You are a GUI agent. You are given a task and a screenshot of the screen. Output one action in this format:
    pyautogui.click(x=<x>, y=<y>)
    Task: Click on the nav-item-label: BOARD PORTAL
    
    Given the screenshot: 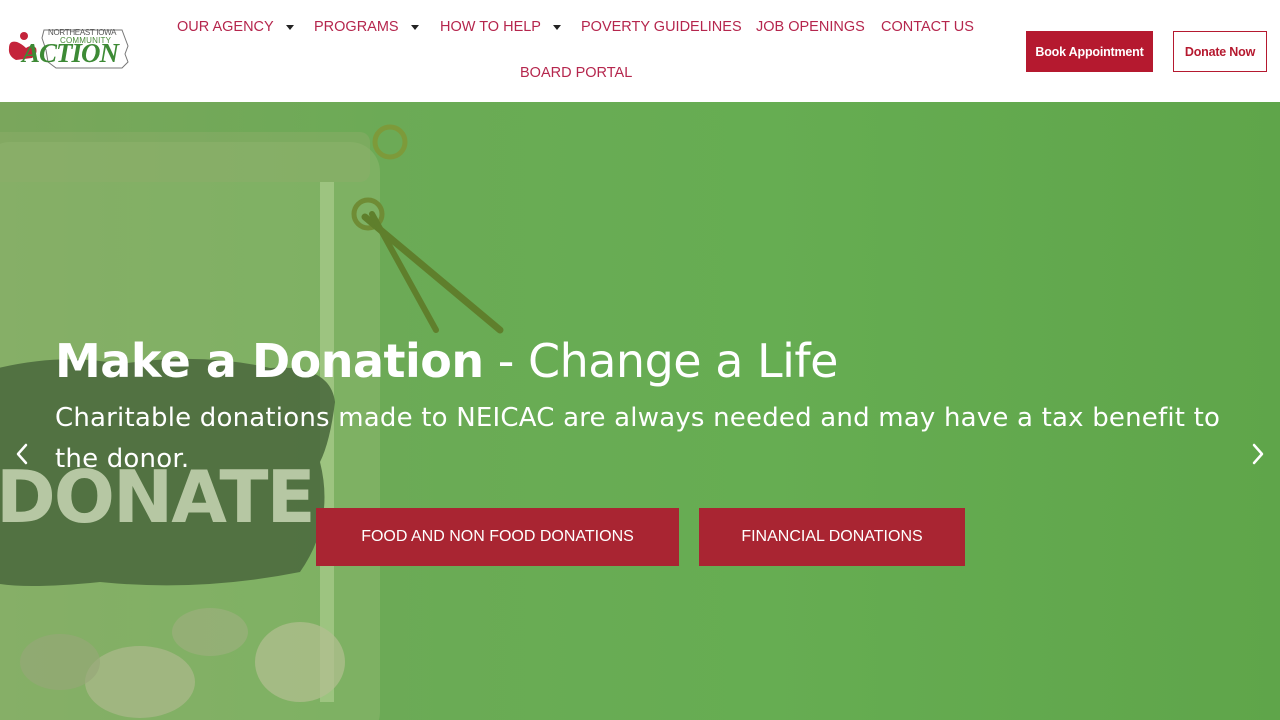 What is the action you would take?
    pyautogui.click(x=576, y=73)
    